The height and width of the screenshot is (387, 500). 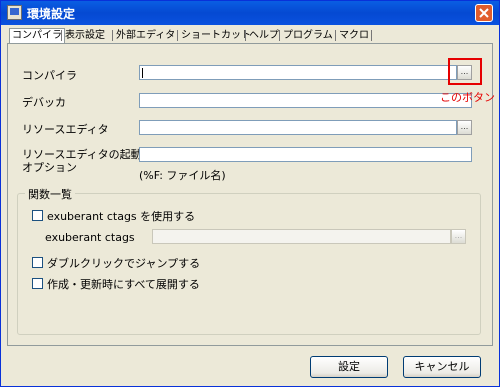 What do you see at coordinates (37, 215) in the screenshot?
I see `use-ctags-checkbox` at bounding box center [37, 215].